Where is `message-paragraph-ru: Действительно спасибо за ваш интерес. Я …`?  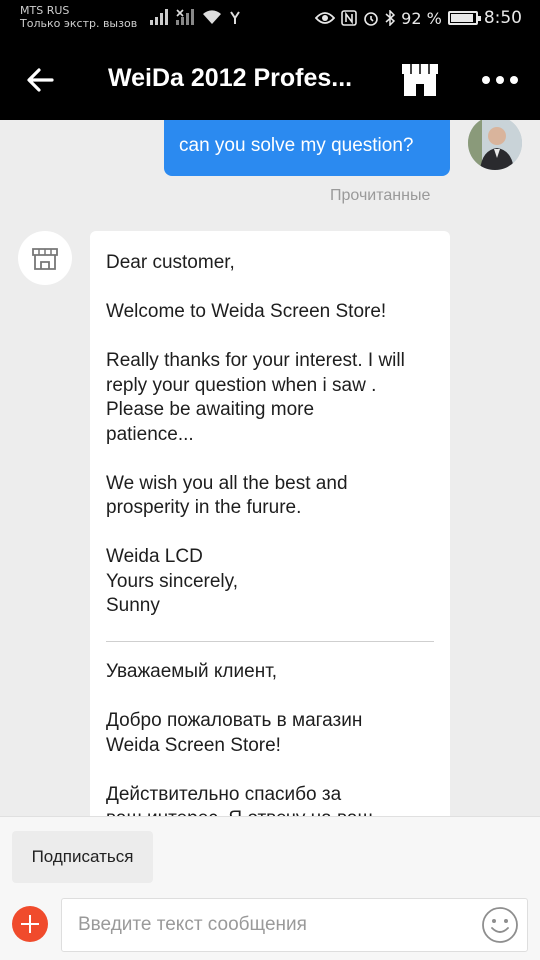 message-paragraph-ru: Действительно спасибо за ваш интерес. Я … is located at coordinates (239, 800).